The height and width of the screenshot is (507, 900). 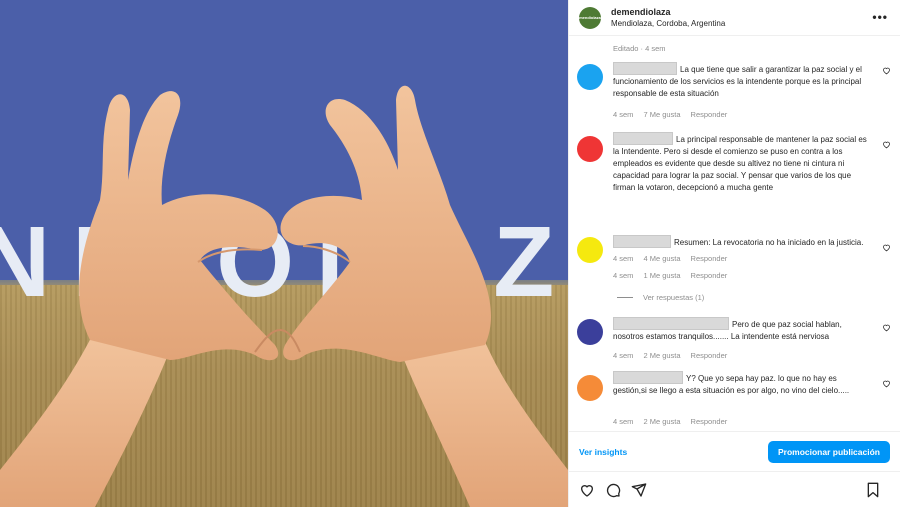 I want to click on post-actions, so click(x=734, y=489).